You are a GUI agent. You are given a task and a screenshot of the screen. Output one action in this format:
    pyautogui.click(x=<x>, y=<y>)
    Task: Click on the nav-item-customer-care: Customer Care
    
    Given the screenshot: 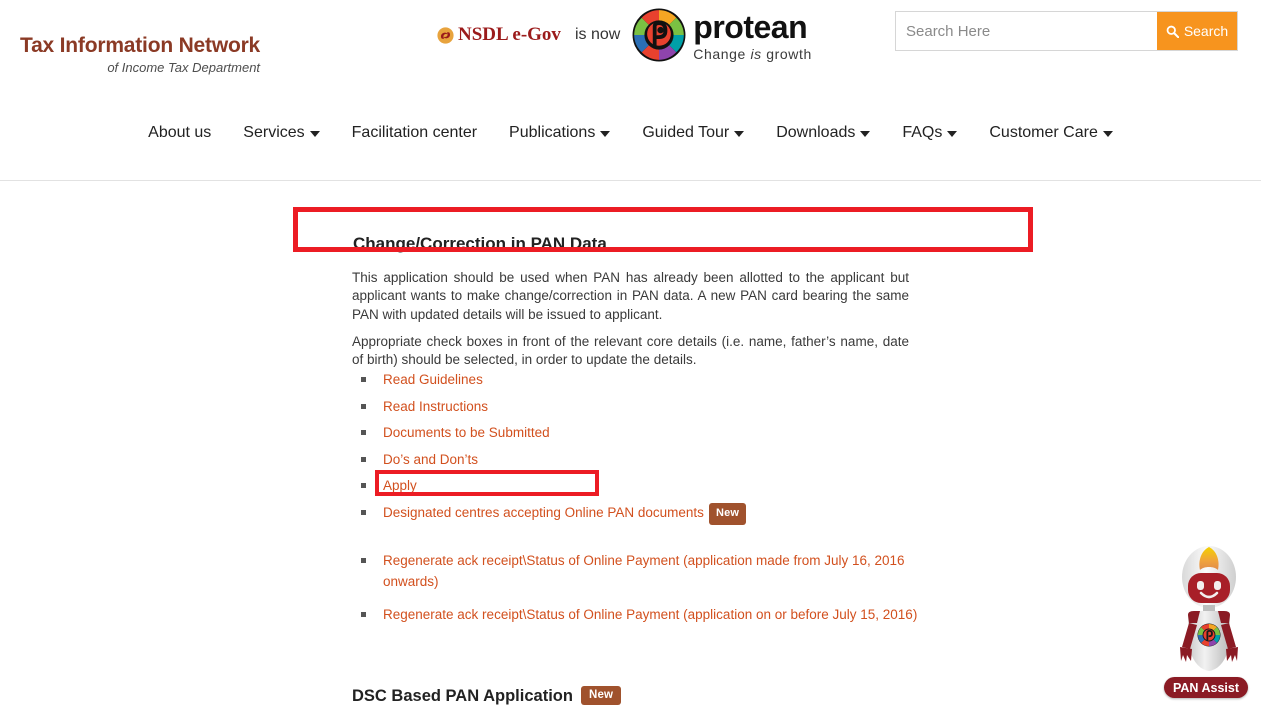 What is the action you would take?
    pyautogui.click(x=1050, y=133)
    